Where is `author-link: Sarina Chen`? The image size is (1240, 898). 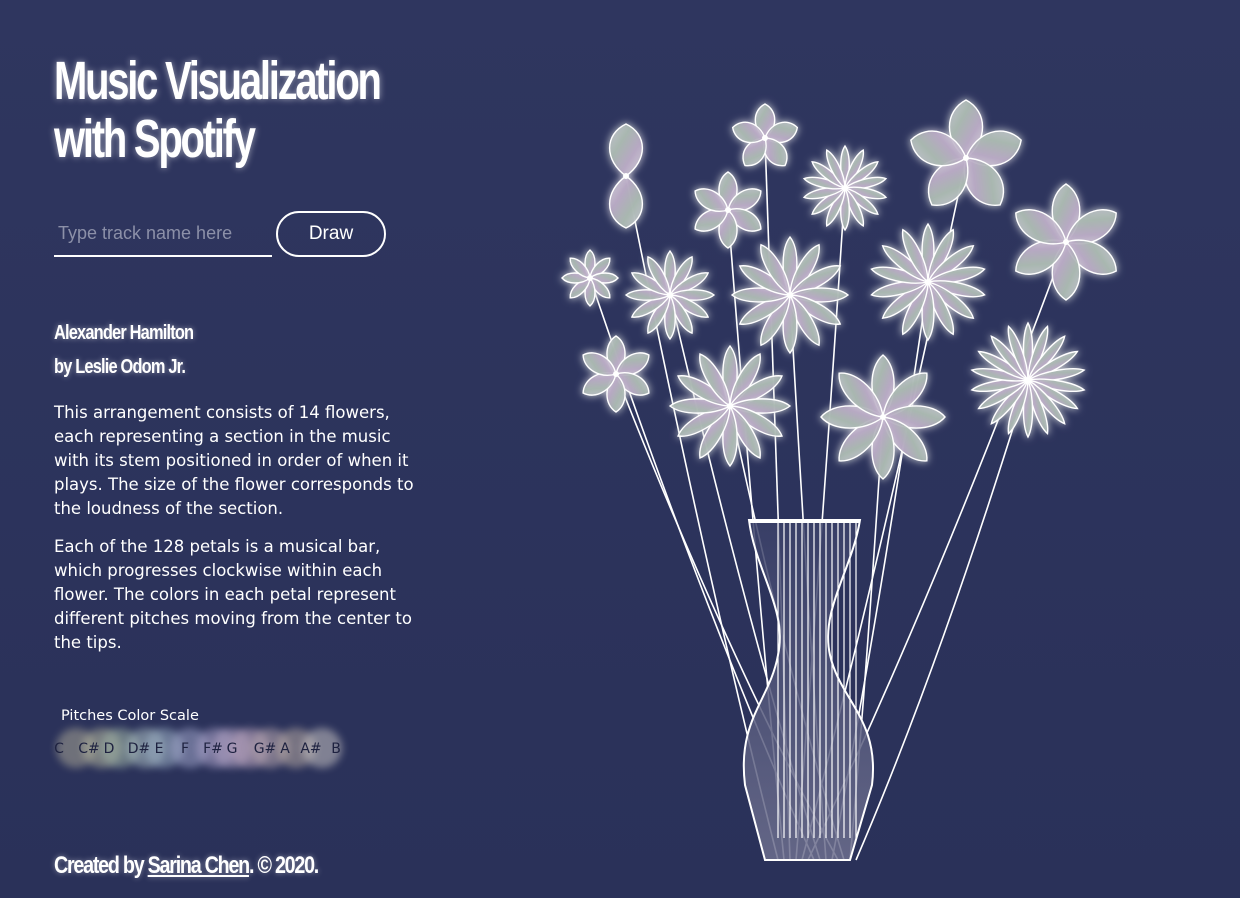 author-link: Sarina Chen is located at coordinates (199, 865).